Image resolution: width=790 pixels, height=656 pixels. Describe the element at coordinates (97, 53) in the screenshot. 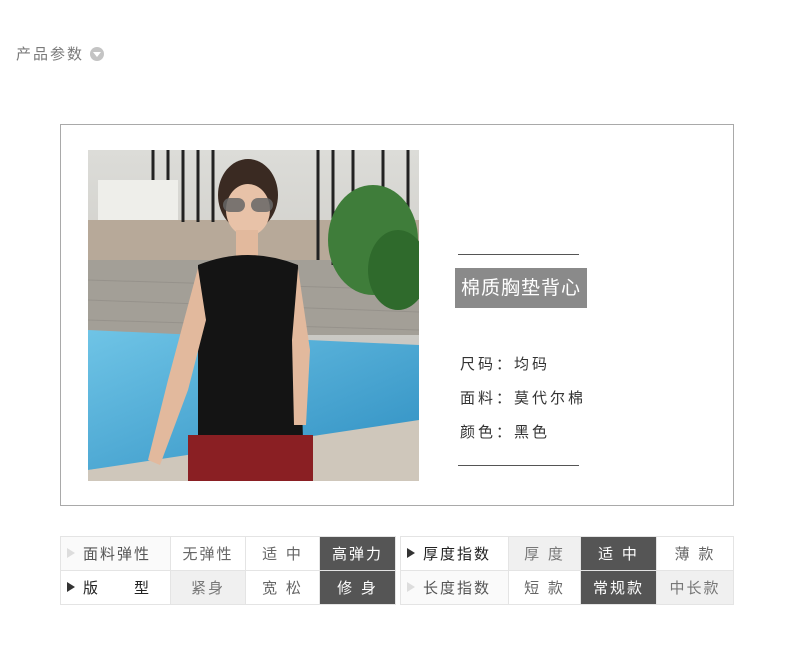

I see `chevron-down-icon` at that location.